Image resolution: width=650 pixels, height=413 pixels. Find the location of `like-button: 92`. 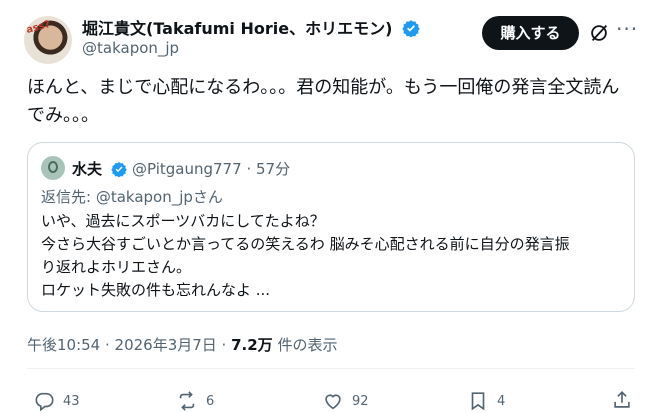

like-button: 92 is located at coordinates (345, 401).